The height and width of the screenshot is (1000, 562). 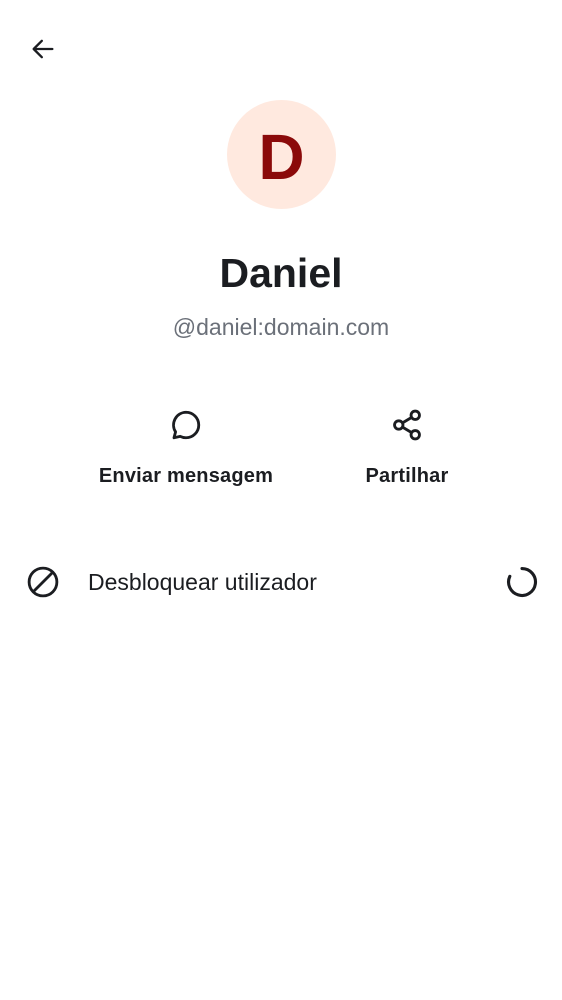 I want to click on unblock-user-row: Desbloquear utilizador, so click(x=281, y=582).